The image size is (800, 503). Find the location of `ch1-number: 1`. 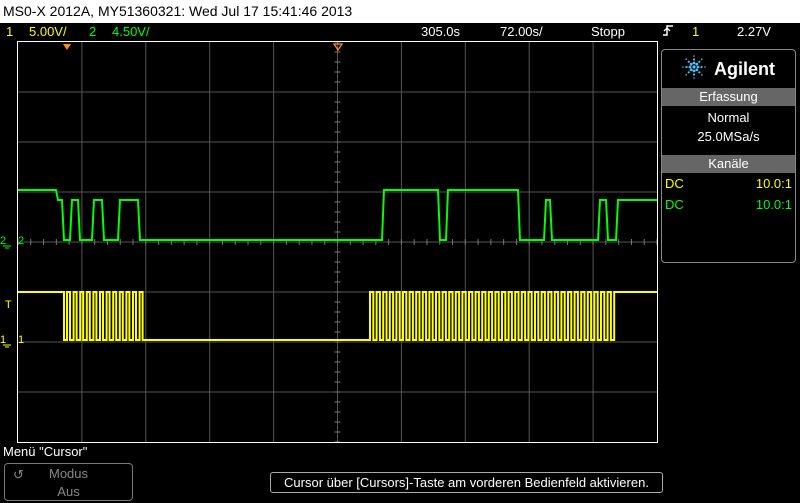

ch1-number: 1 is located at coordinates (9, 32).